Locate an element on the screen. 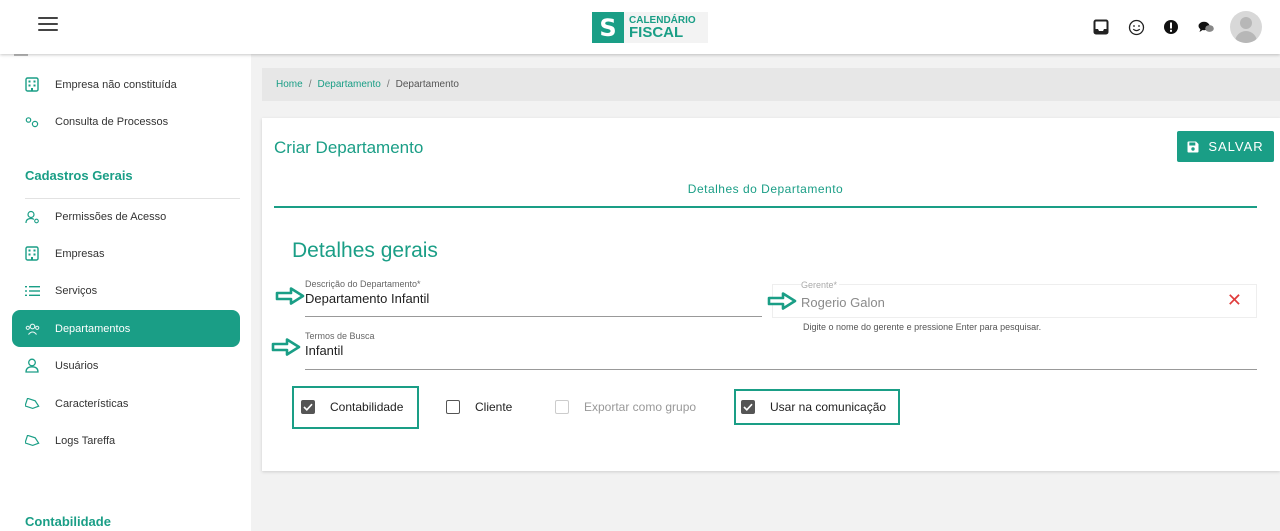 This screenshot has width=1280, height=531. top-bar: S CALENDÁRIO FISCAL is located at coordinates (640, 27).